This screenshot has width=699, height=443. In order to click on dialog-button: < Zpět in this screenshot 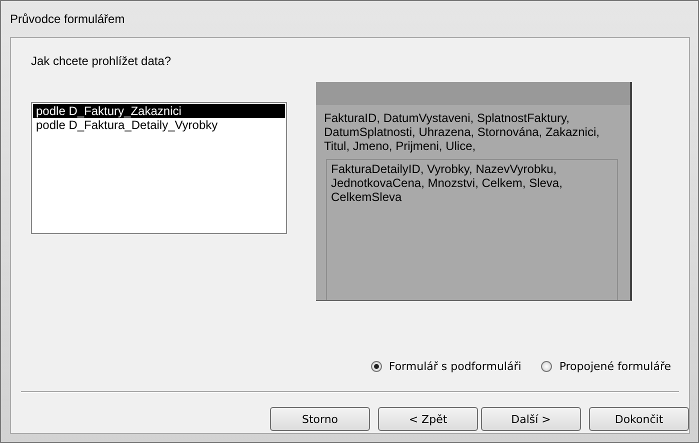, I will do `click(428, 419)`.